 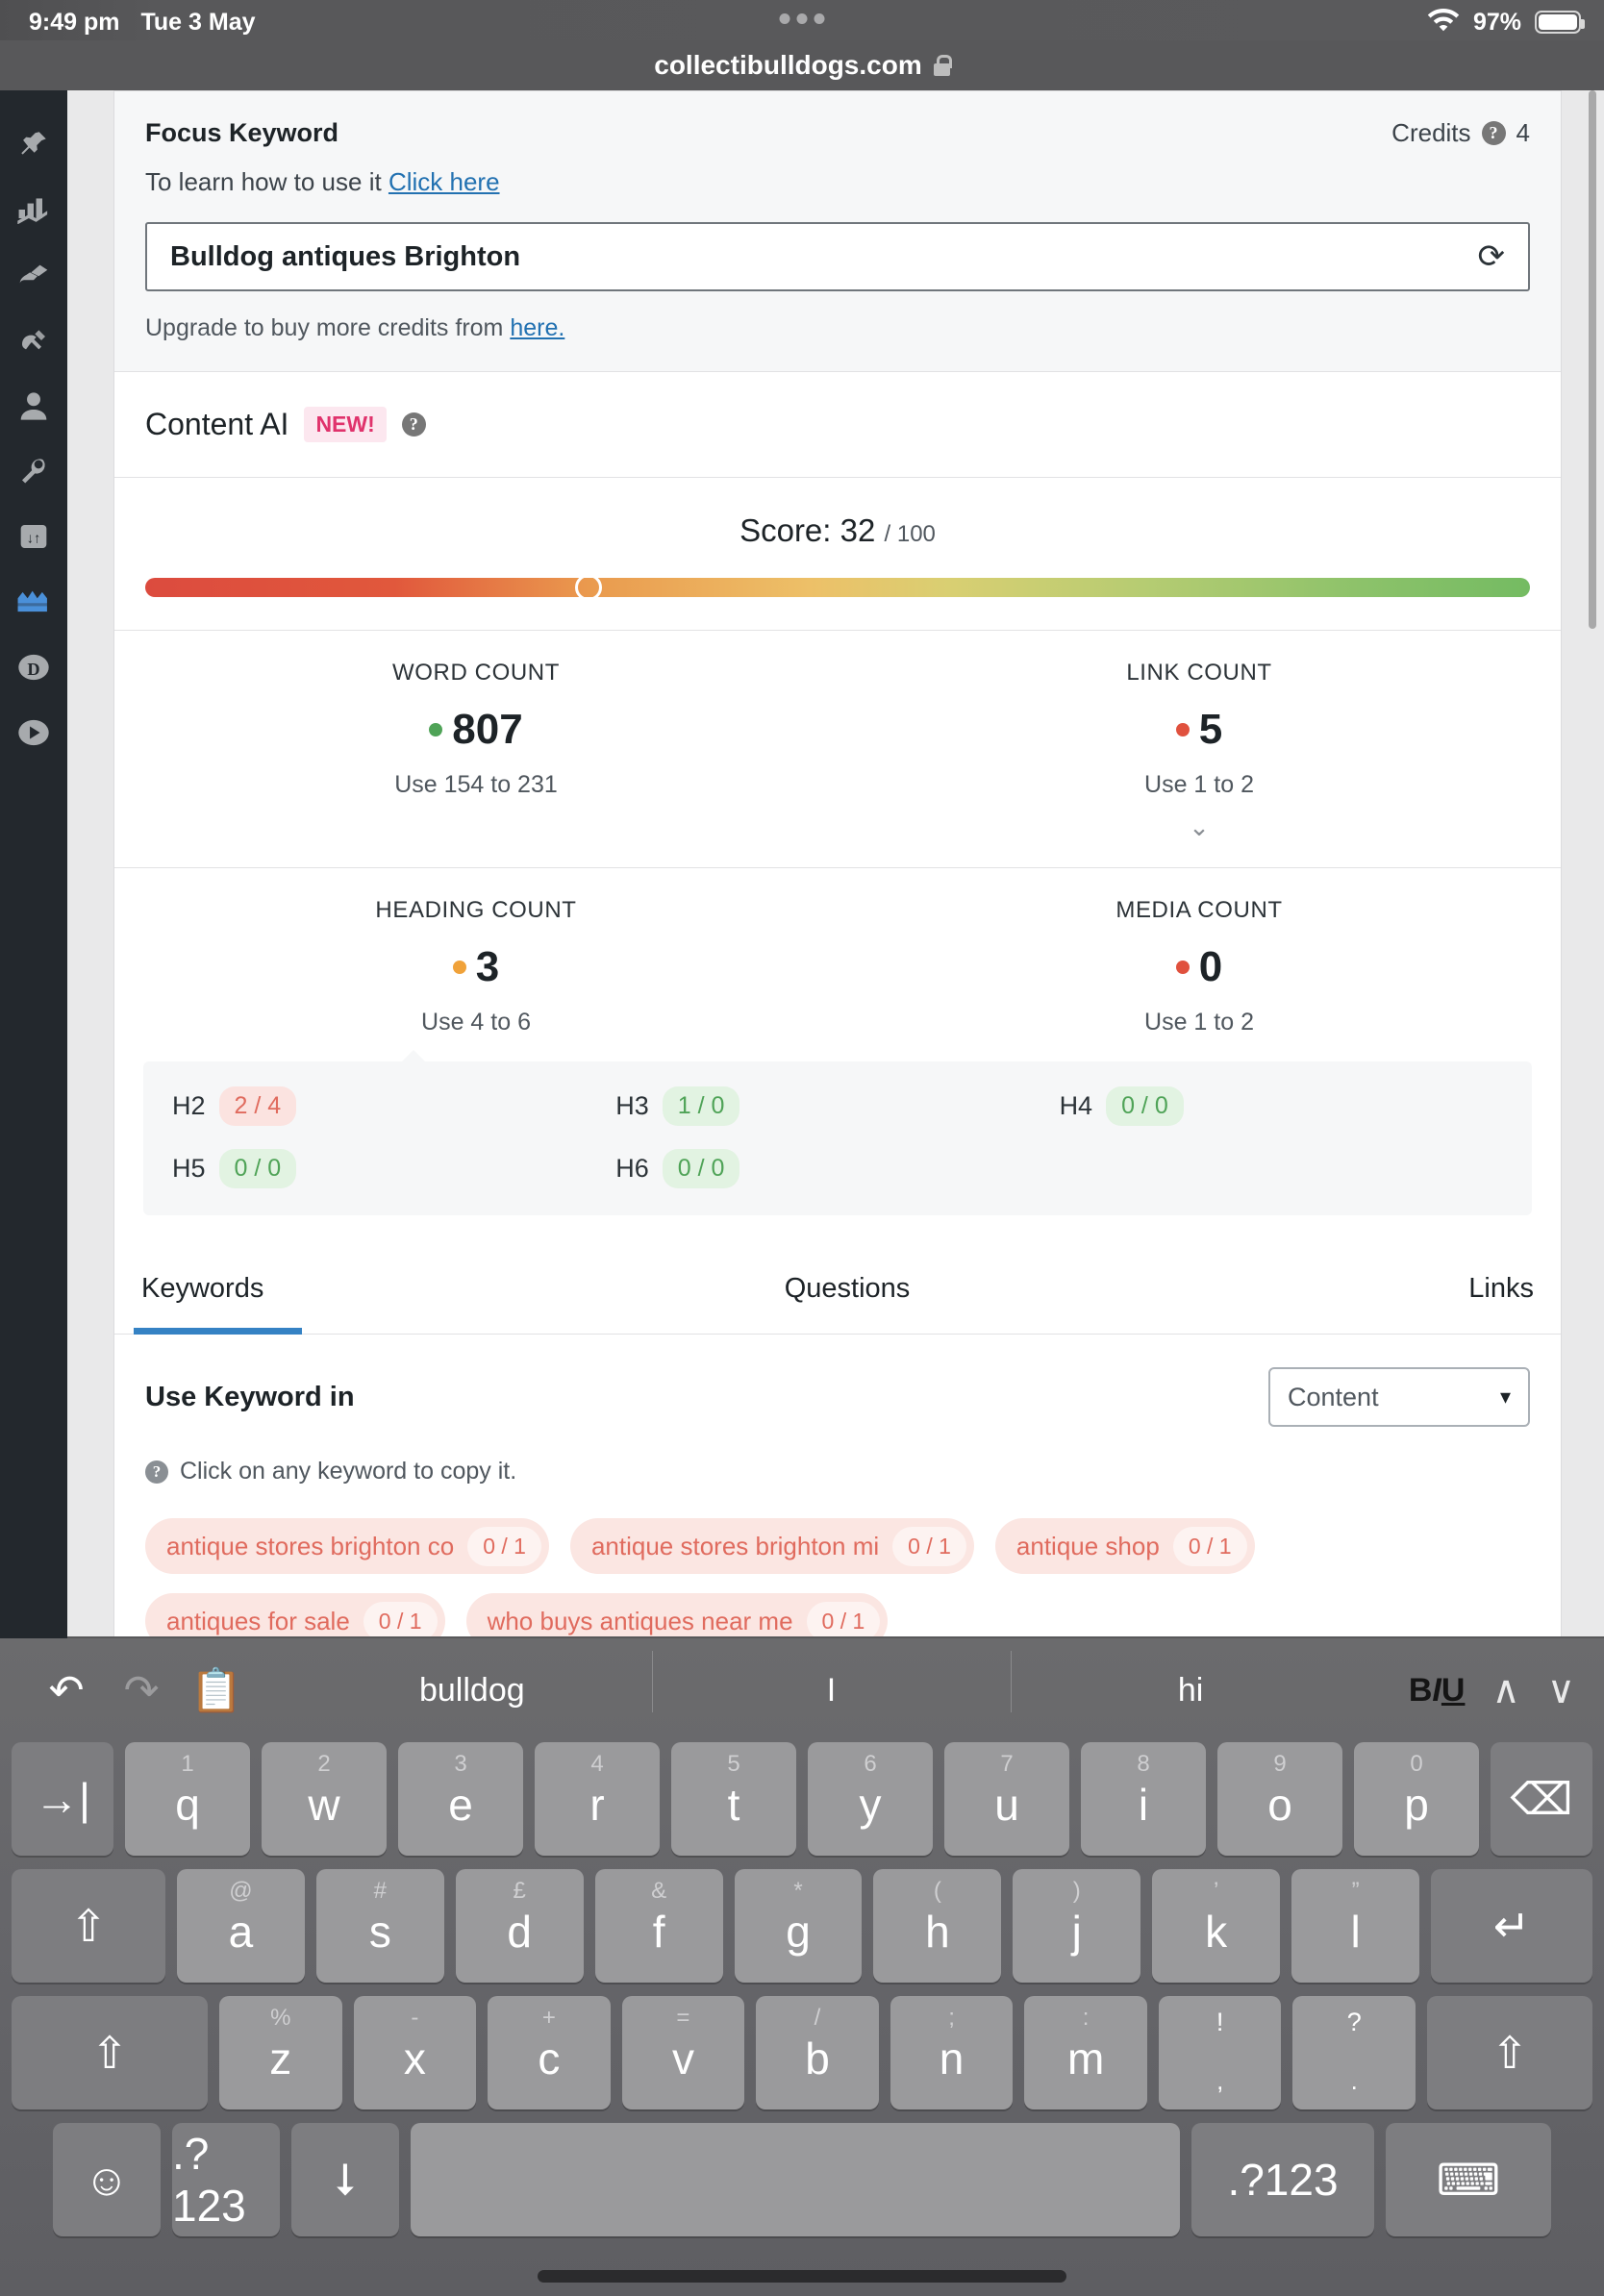 I want to click on content-ai-header: Content AI NEW! ?, so click(x=837, y=425).